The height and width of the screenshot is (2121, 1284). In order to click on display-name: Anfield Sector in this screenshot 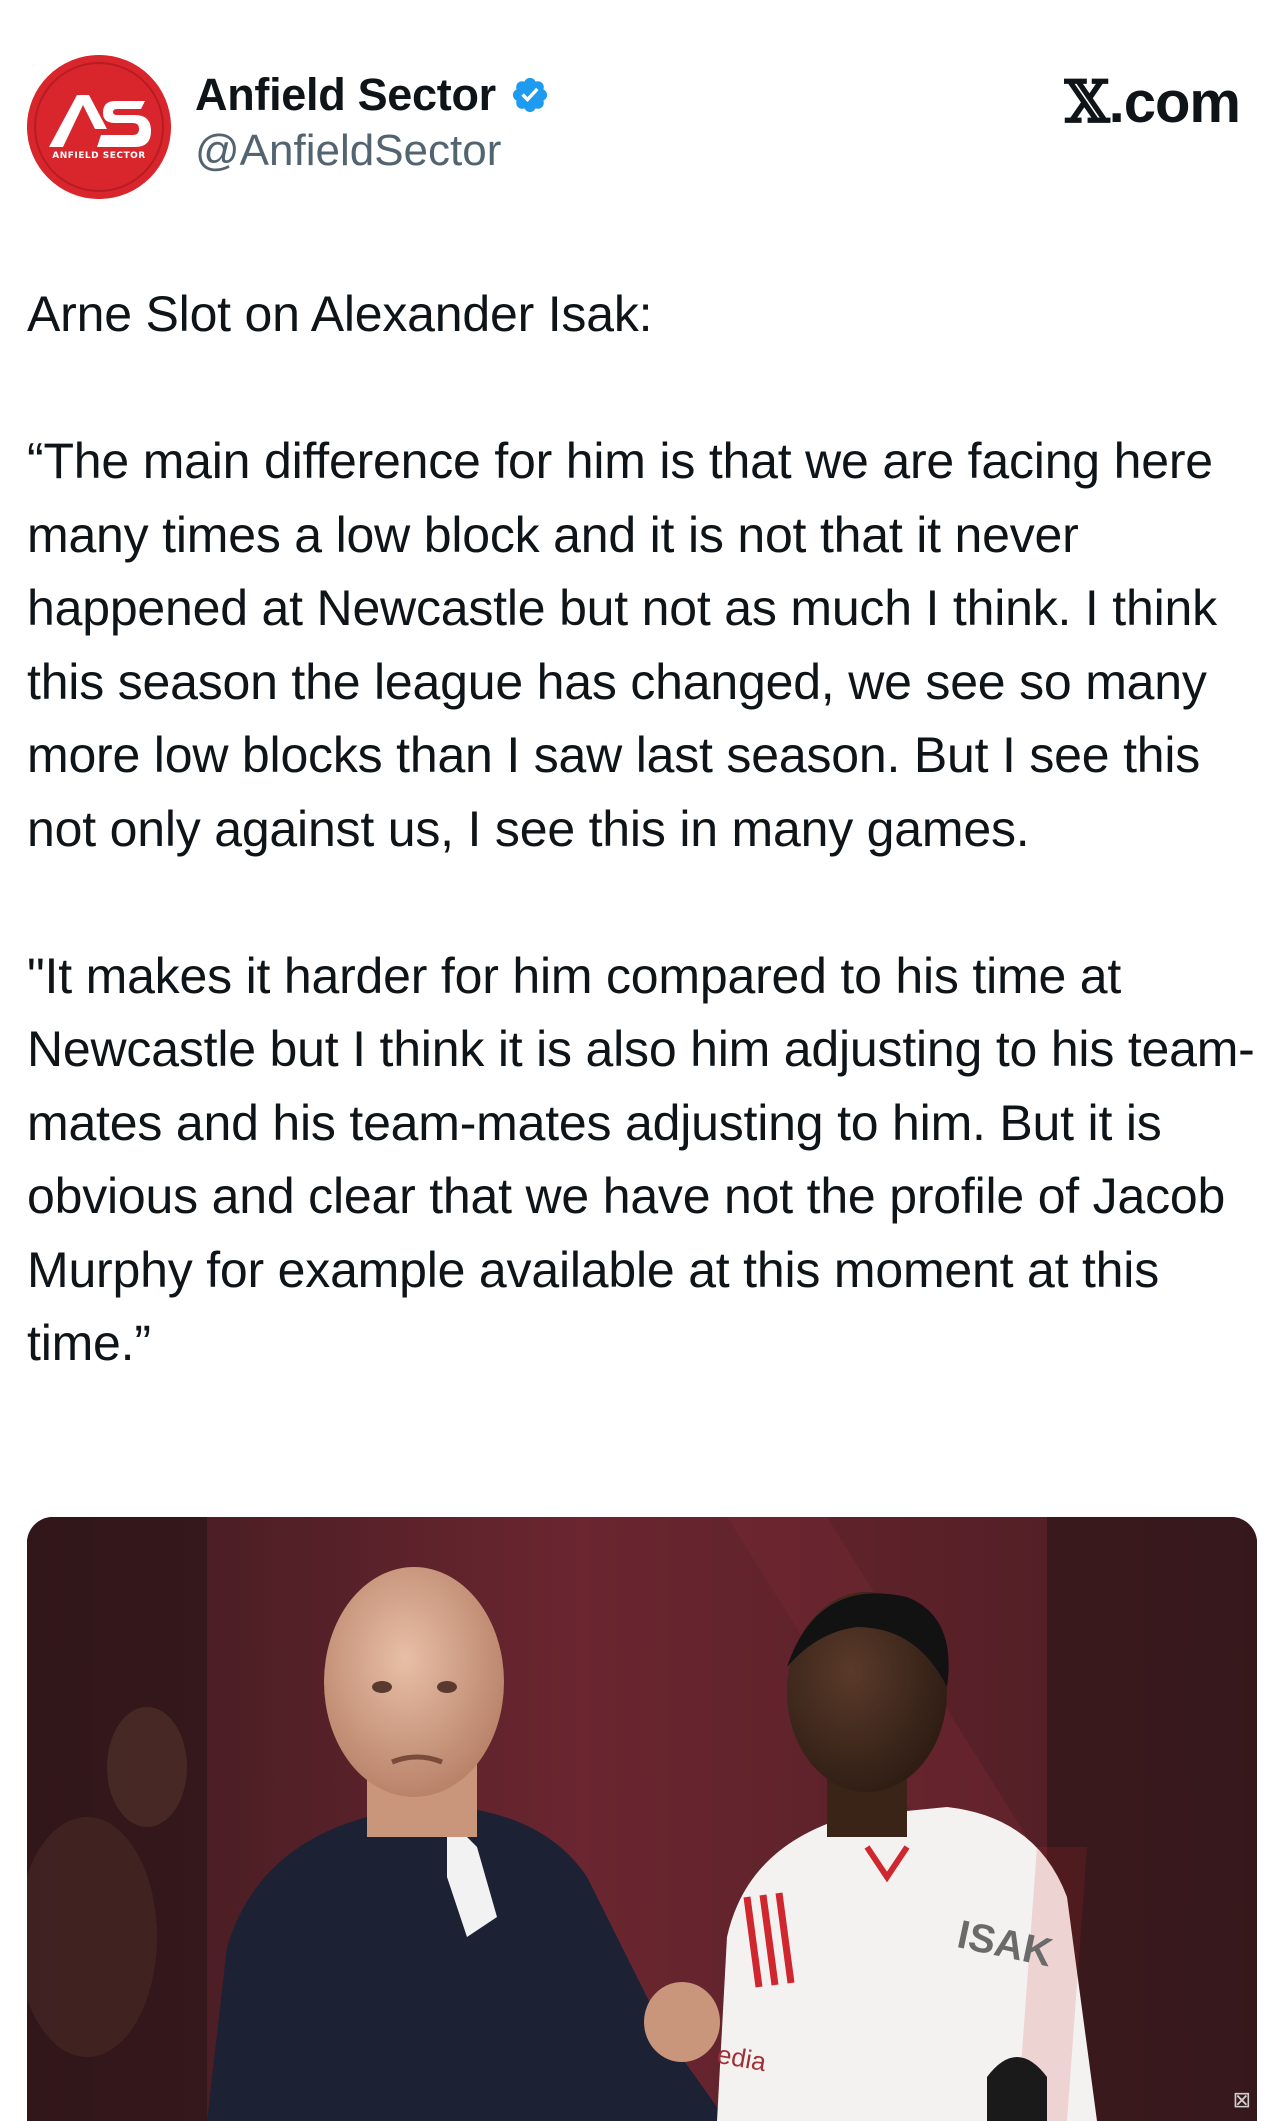, I will do `click(345, 95)`.